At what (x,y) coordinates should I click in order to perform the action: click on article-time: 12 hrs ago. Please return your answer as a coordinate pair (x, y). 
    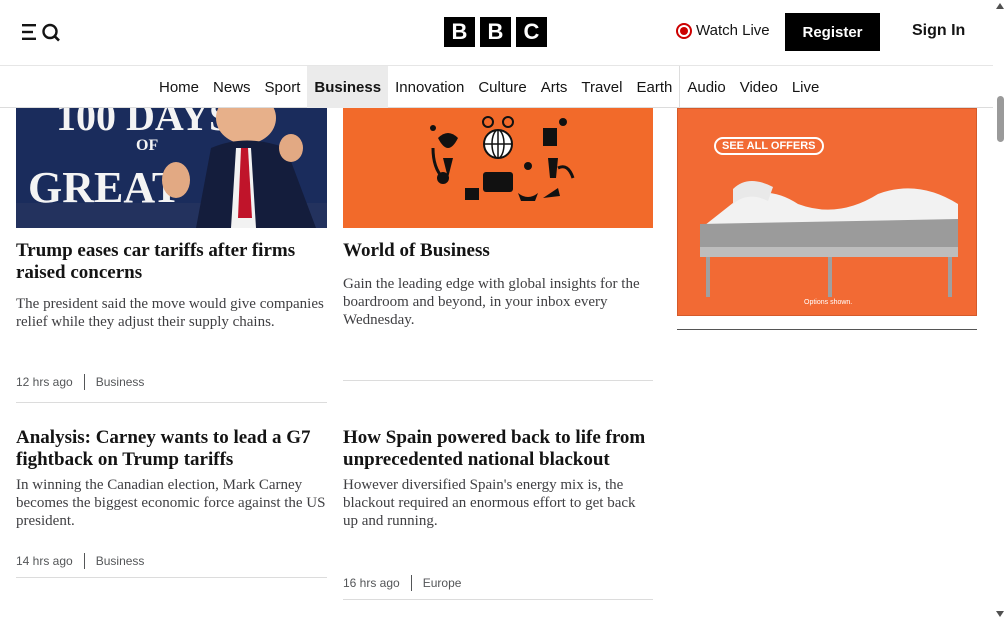
    Looking at the image, I should click on (44, 382).